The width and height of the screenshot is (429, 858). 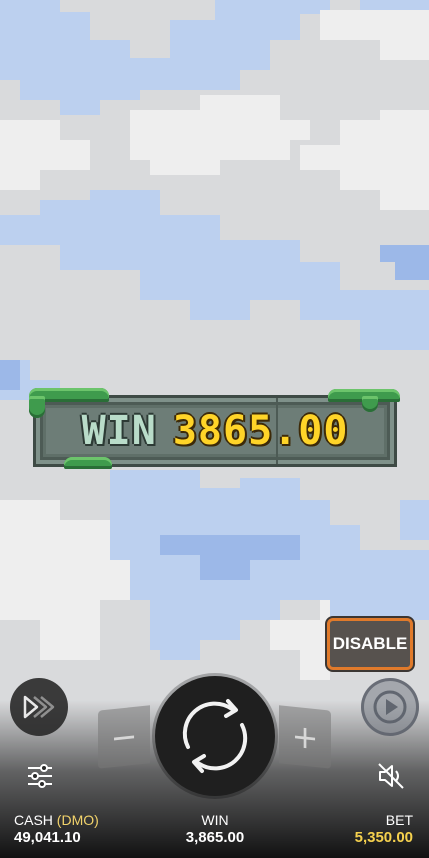 What do you see at coordinates (215, 837) in the screenshot?
I see `win-value: 3,865.00` at bounding box center [215, 837].